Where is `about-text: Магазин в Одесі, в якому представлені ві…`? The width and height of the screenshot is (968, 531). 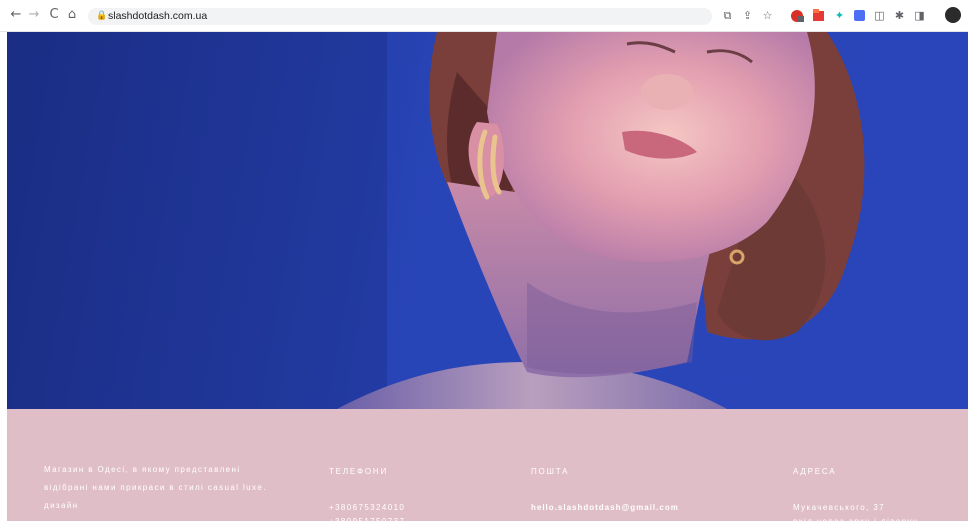
about-text: Магазин в Одесі, в якому представлені ві… is located at coordinates (184, 488).